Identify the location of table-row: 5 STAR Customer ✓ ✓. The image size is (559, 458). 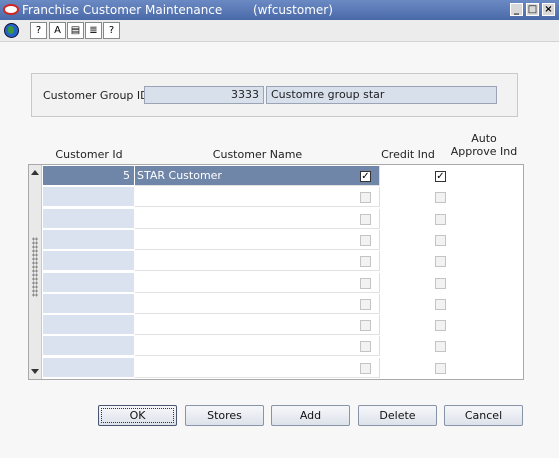
(282, 176).